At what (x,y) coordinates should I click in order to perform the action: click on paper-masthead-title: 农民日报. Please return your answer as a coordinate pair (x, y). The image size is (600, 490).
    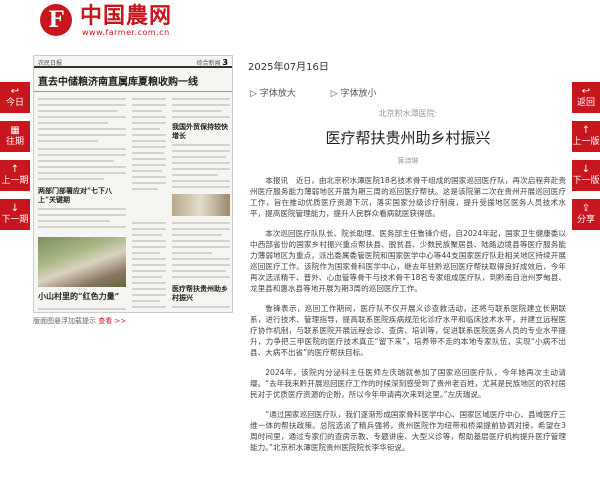
    Looking at the image, I should click on (50, 63).